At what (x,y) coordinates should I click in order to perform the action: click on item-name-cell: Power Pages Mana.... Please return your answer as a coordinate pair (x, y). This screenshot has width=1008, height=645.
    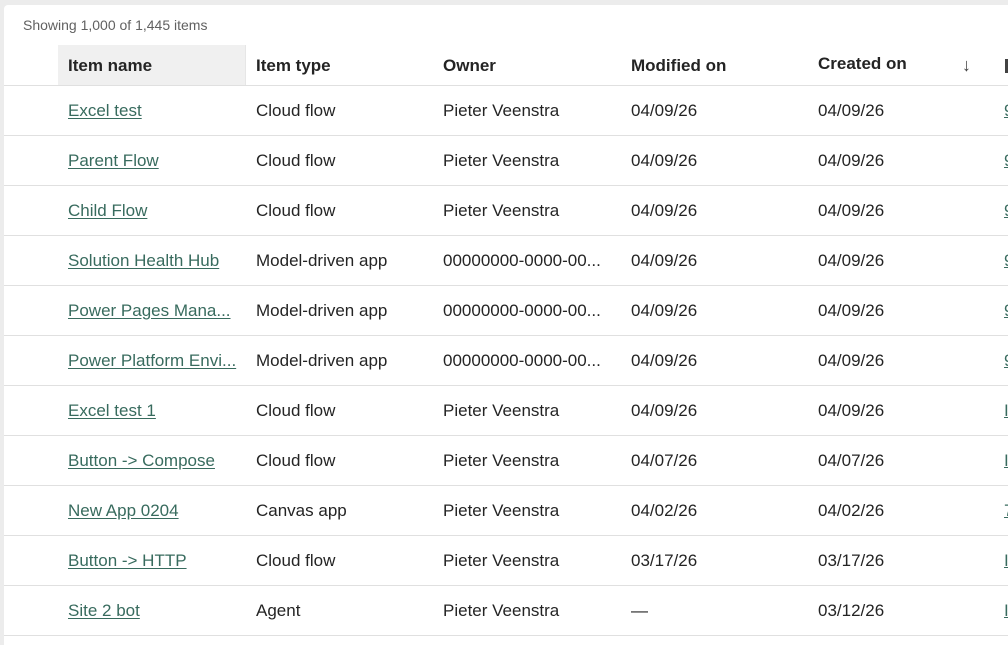
    Looking at the image, I should click on (154, 310).